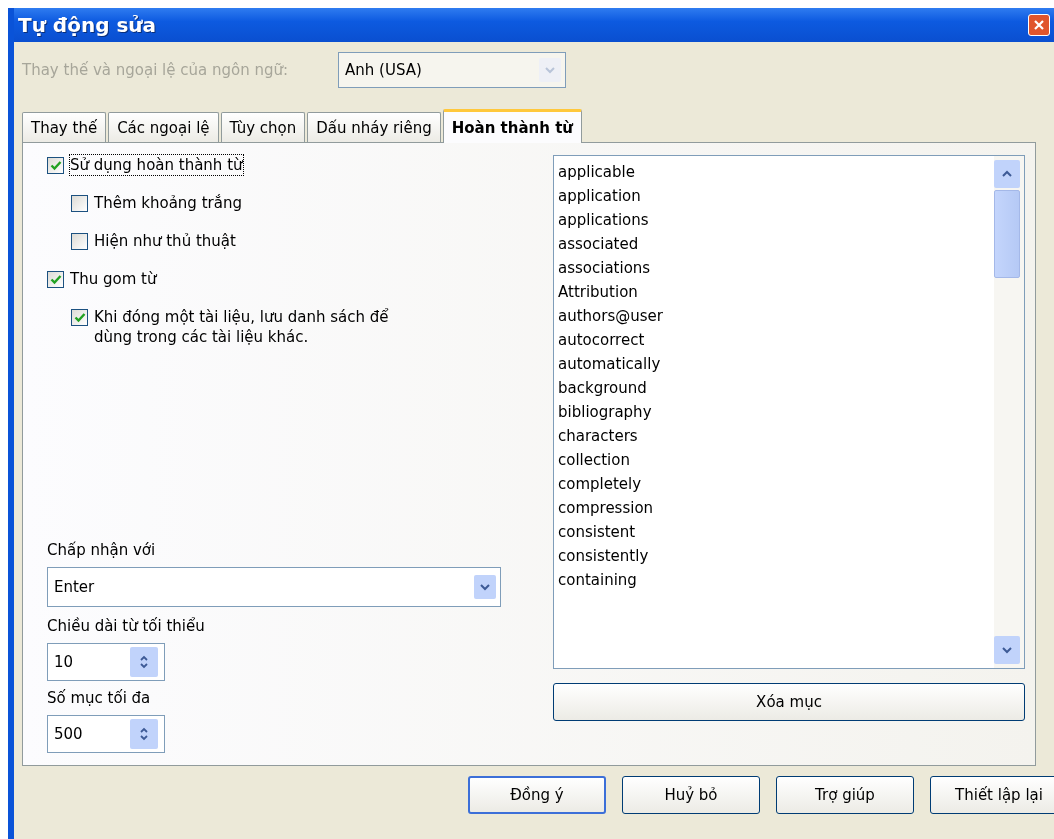  What do you see at coordinates (274, 587) in the screenshot?
I see `accept-dropdown: Enter` at bounding box center [274, 587].